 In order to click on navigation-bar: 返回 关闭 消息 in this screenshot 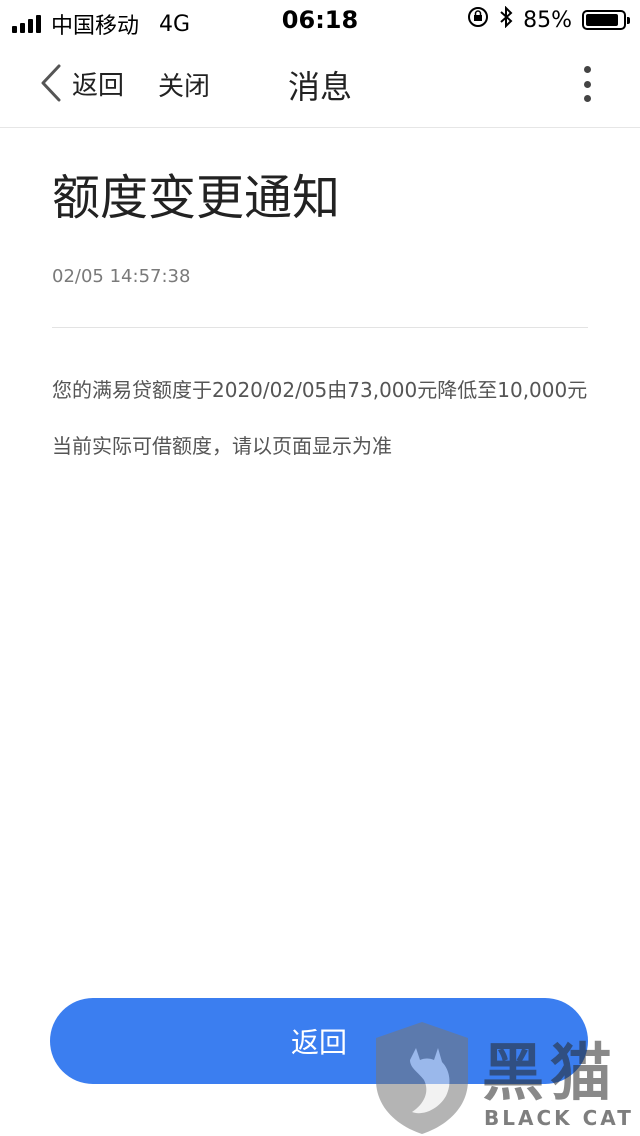, I will do `click(320, 84)`.